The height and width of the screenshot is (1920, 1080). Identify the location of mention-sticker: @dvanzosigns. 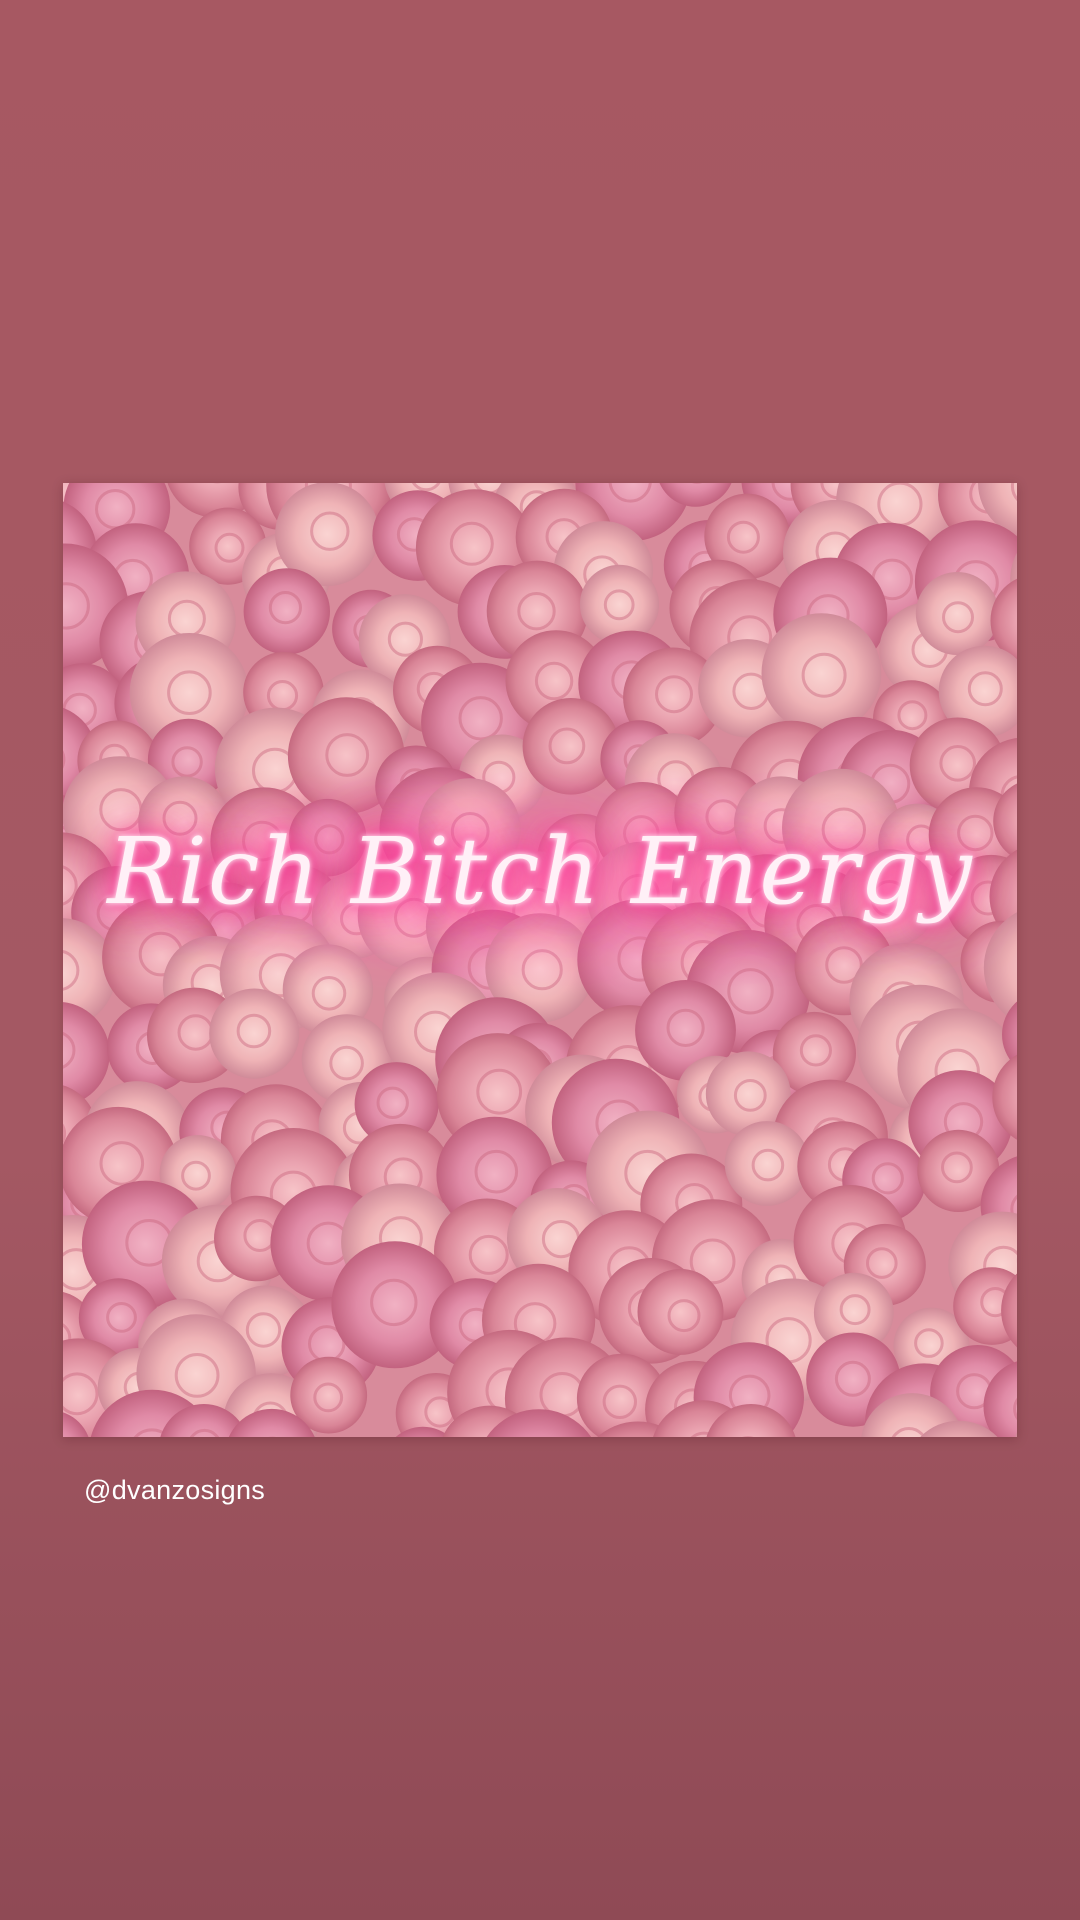
(174, 1490).